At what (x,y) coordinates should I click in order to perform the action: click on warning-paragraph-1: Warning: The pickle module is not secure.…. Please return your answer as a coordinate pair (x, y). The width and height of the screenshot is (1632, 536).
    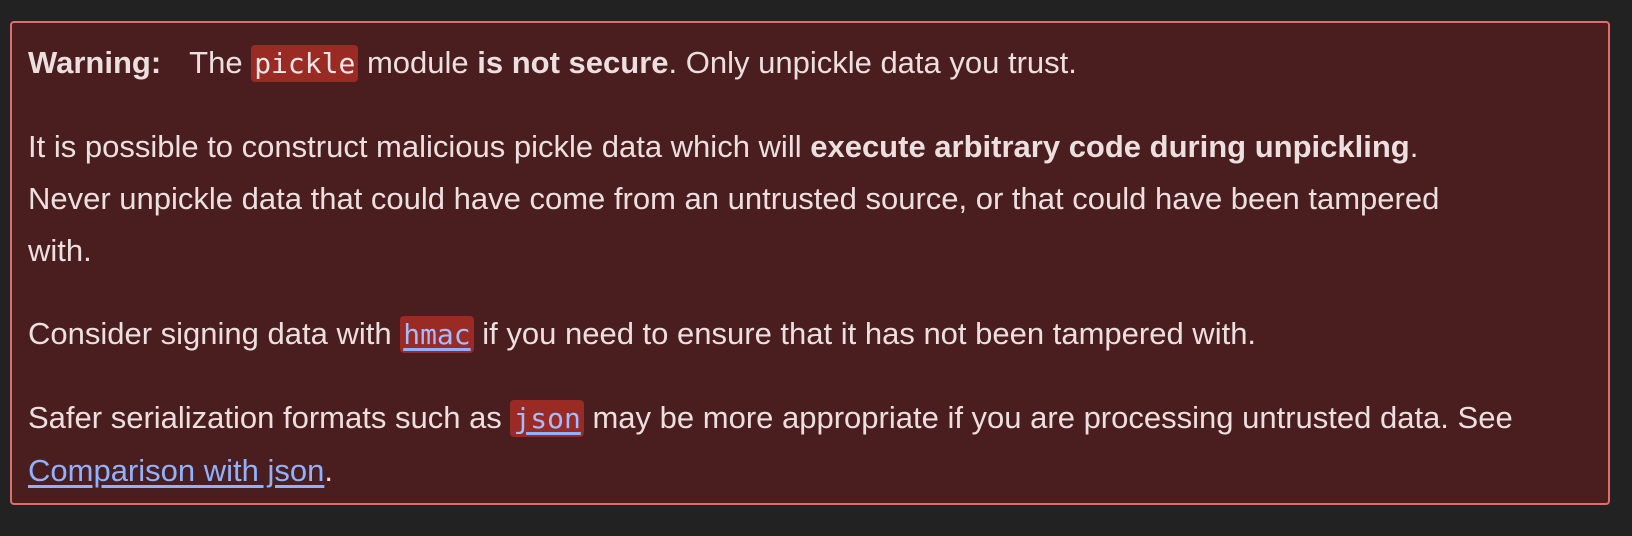
    Looking at the image, I should click on (810, 56).